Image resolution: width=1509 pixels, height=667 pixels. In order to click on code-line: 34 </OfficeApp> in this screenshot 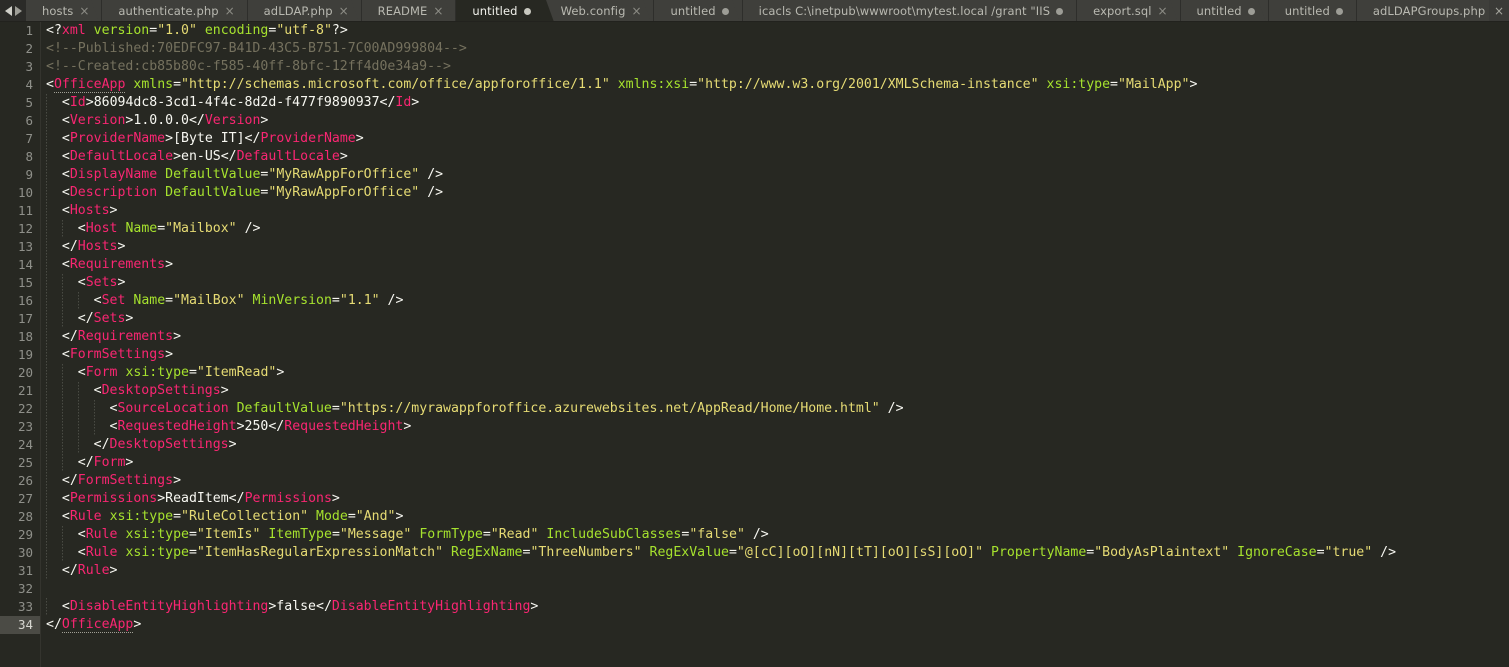, I will do `click(754, 625)`.